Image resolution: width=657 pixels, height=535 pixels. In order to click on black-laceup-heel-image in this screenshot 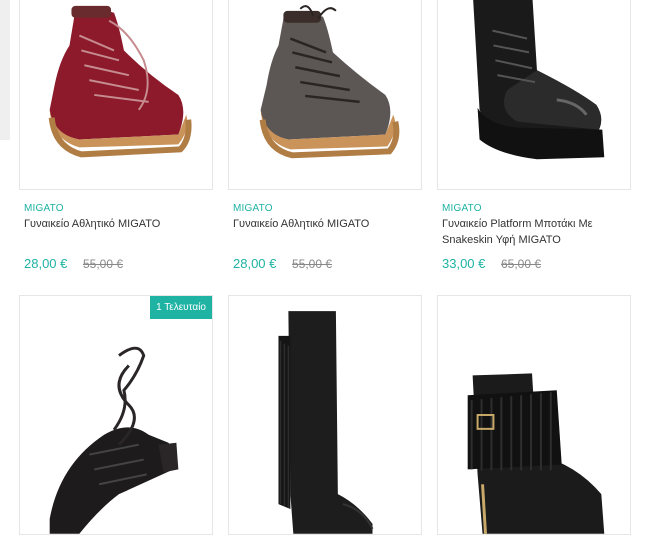, I will do `click(114, 440)`.